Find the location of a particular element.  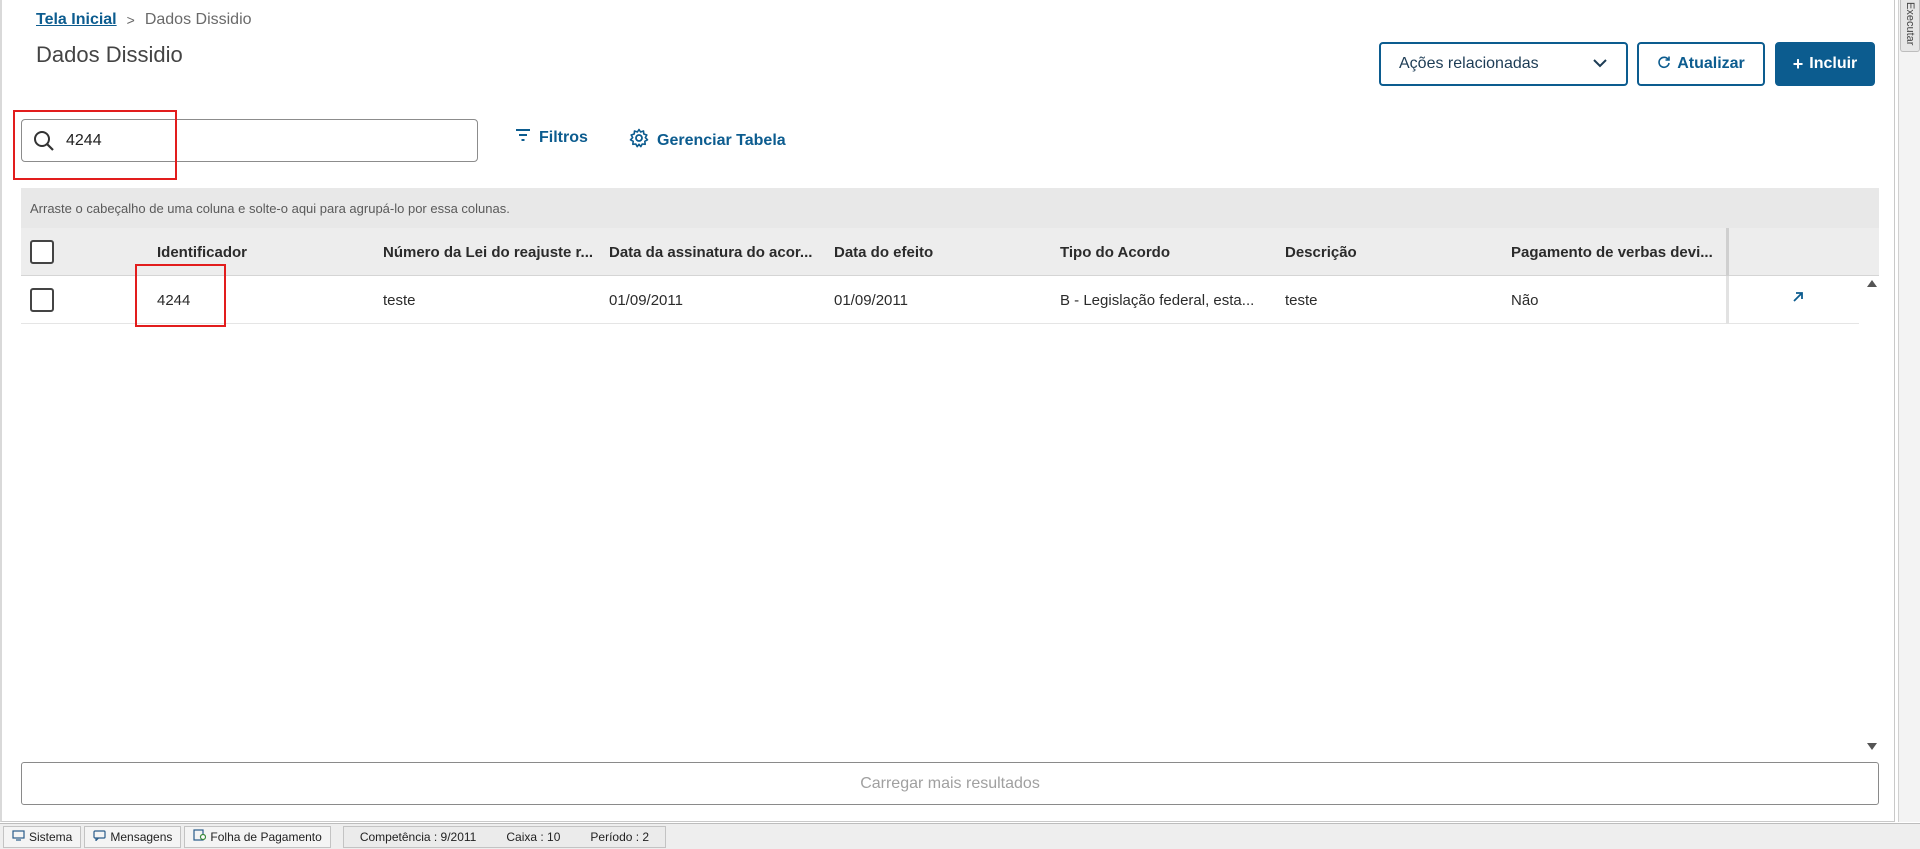

cell-data-assinatura: 01/09/2011 is located at coordinates (646, 300).